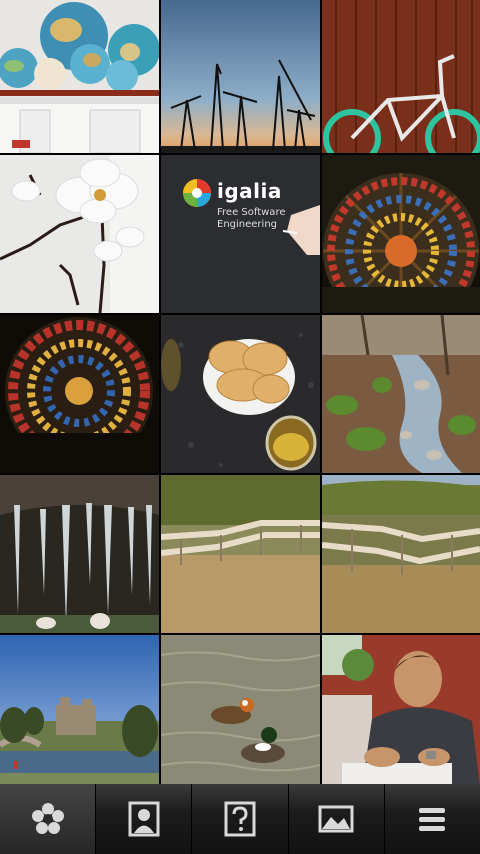 This screenshot has width=480, height=854. I want to click on cranes-image, so click(240, 76).